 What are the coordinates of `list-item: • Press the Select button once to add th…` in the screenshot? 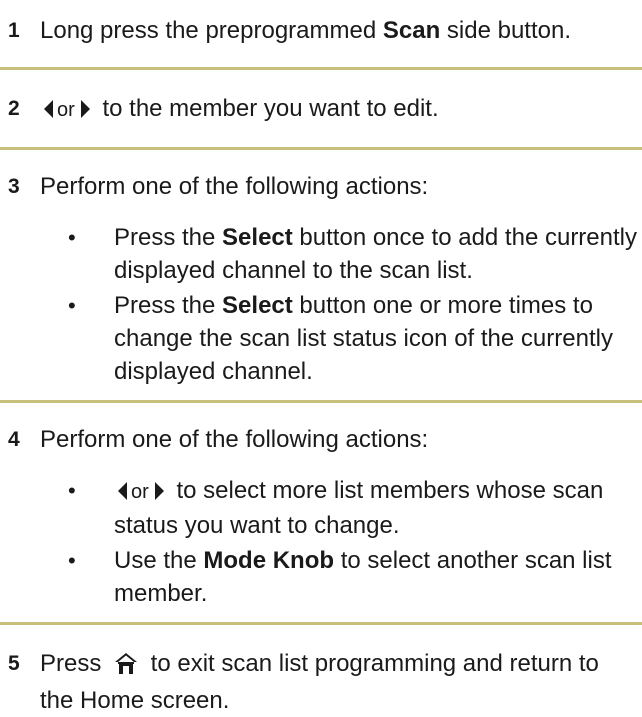 It's located at (355, 254).